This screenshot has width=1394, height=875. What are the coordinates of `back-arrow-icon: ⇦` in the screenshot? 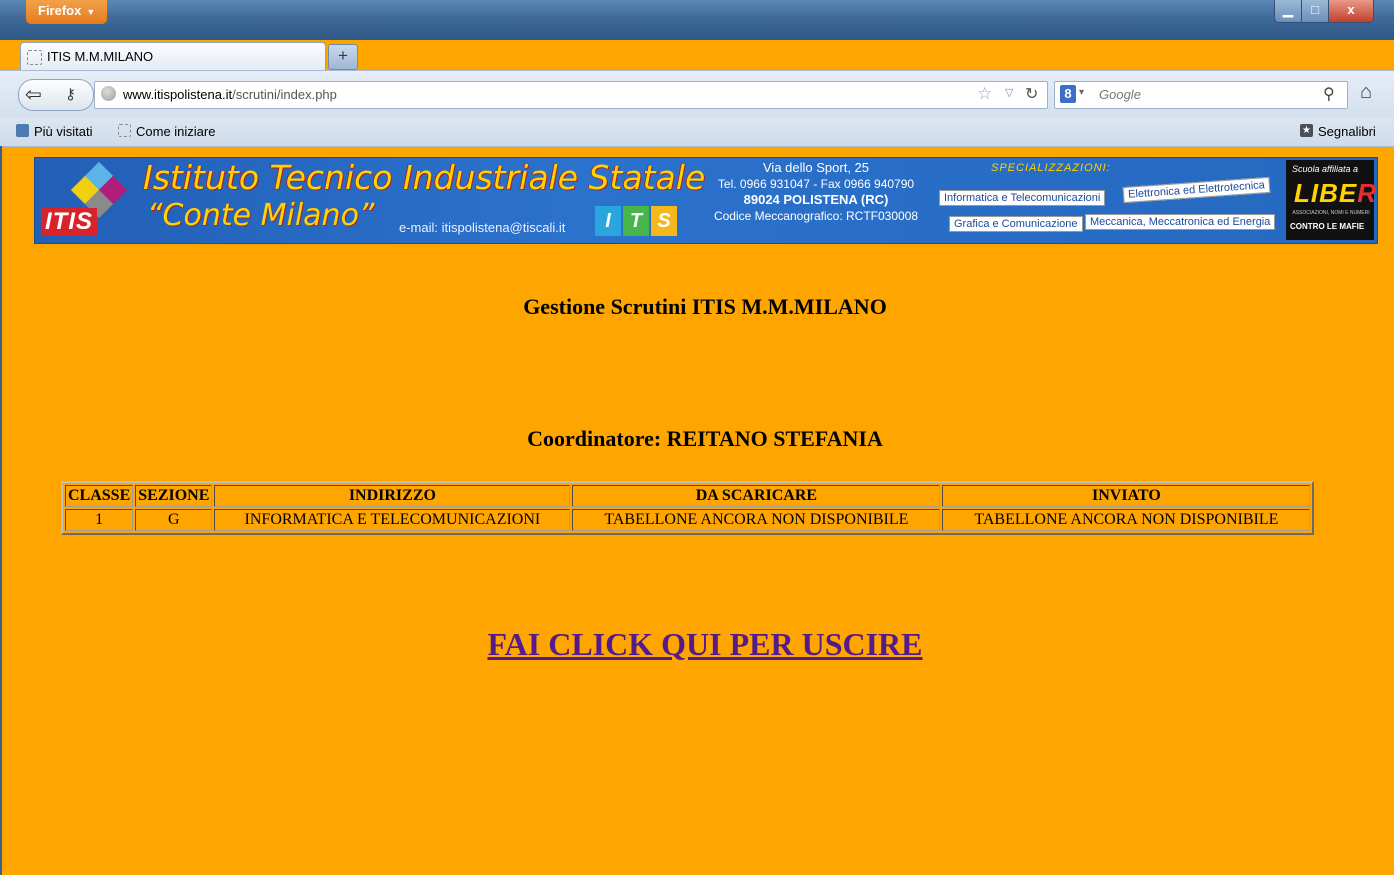 It's located at (33, 94).